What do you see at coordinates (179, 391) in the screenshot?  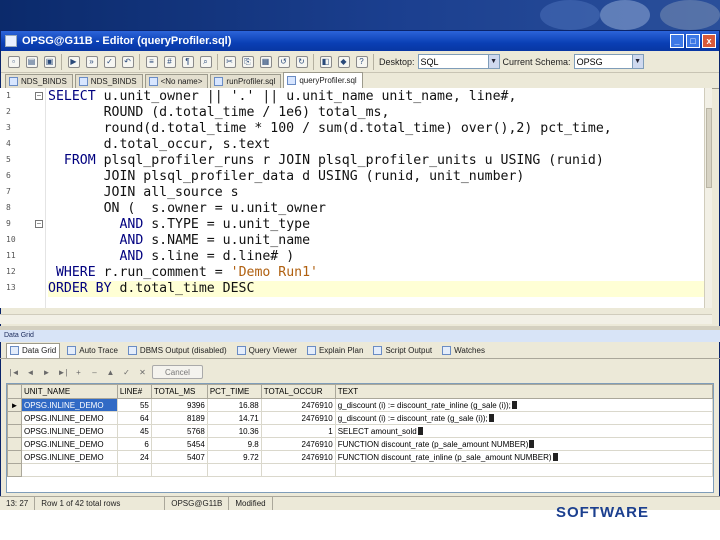 I see `column-header-total-ms: TOTAL_MS` at bounding box center [179, 391].